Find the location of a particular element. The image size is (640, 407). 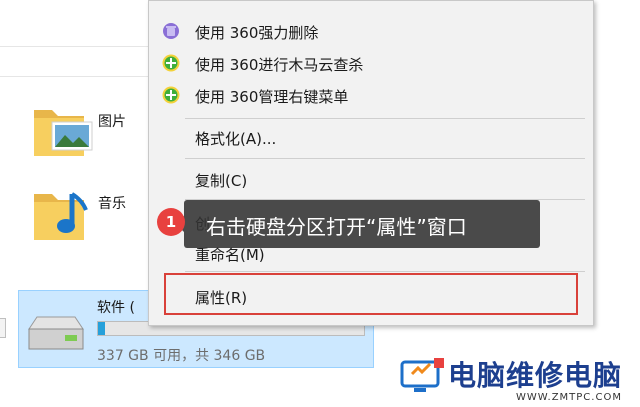

hard-drive-icon is located at coordinates (56, 334).